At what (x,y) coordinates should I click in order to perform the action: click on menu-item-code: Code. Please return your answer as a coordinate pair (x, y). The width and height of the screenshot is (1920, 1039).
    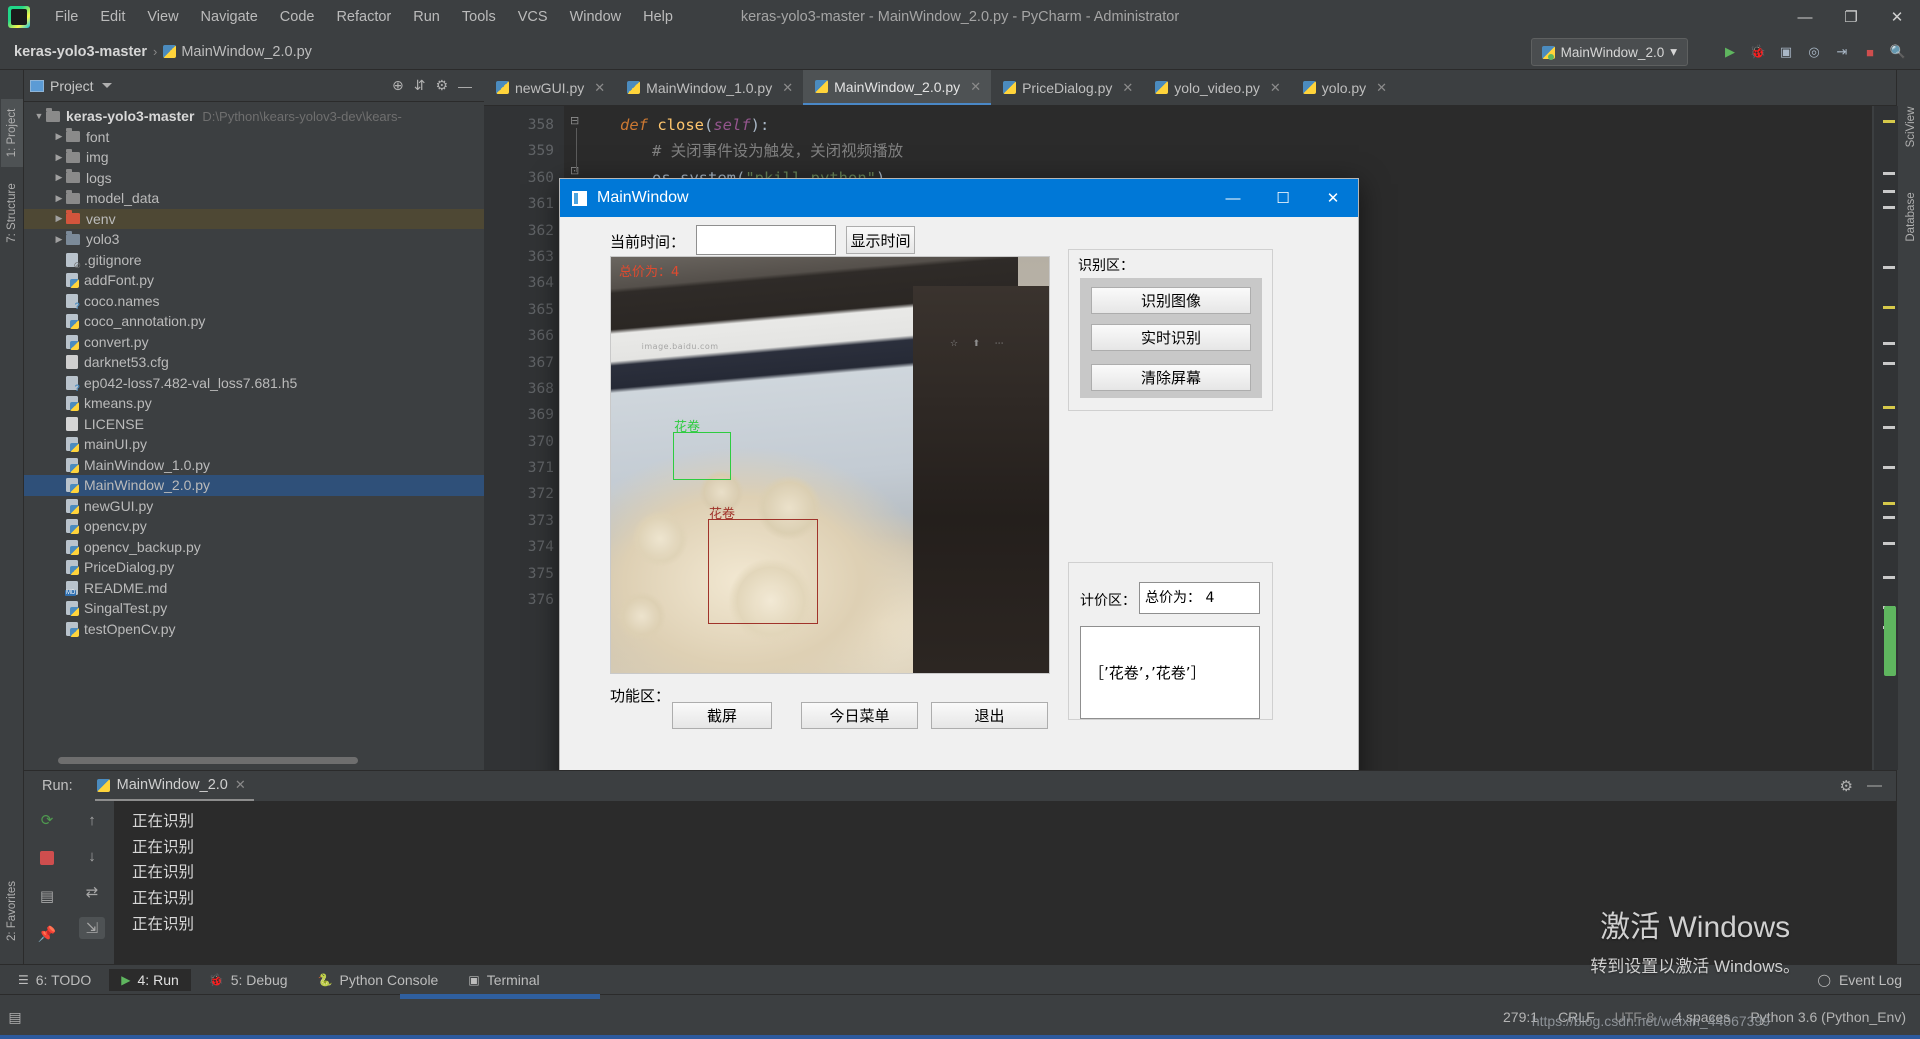
    Looking at the image, I should click on (297, 17).